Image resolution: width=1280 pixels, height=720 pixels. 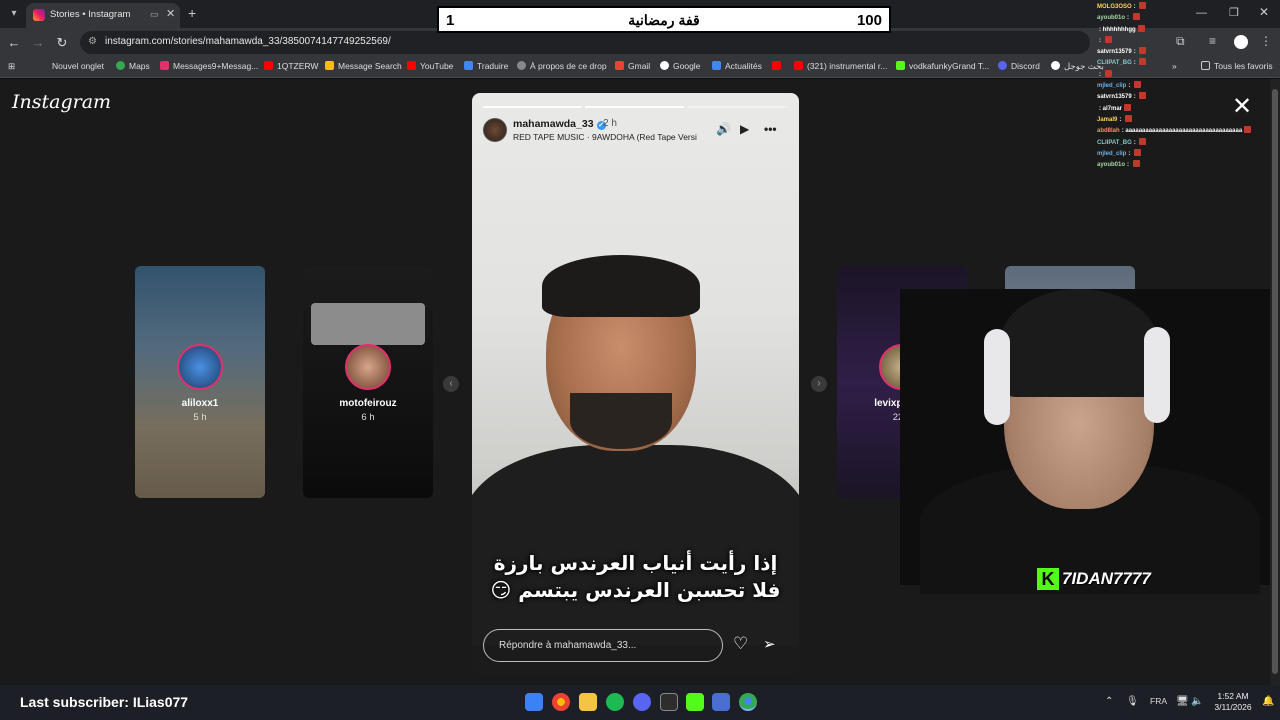 I want to click on photo-beard, so click(x=621, y=421).